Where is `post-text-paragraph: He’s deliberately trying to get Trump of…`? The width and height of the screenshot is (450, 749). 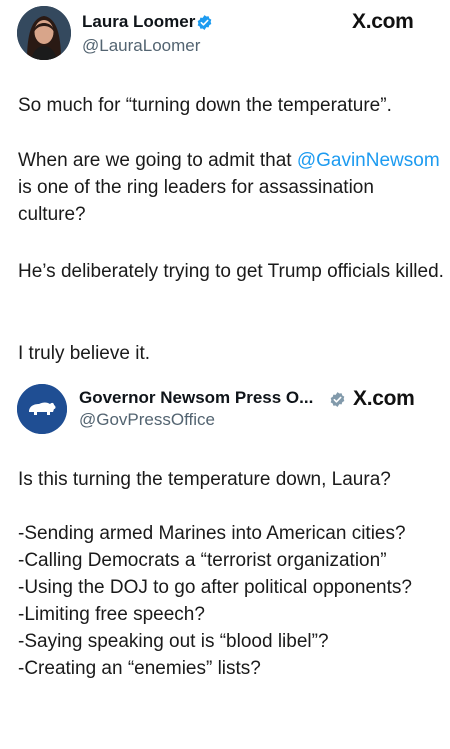
post-text-paragraph: He’s deliberately trying to get Trump of… is located at coordinates (231, 271).